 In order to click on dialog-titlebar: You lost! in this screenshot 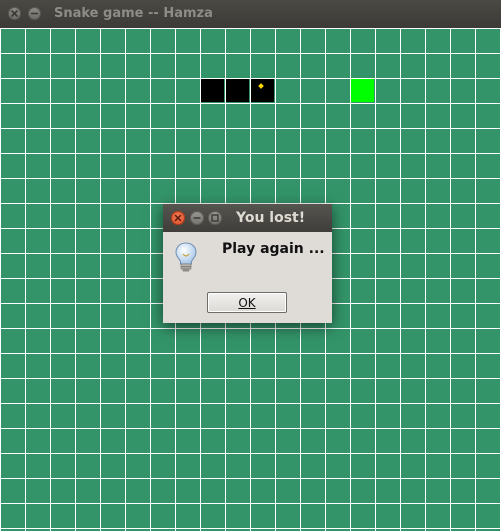, I will do `click(247, 218)`.